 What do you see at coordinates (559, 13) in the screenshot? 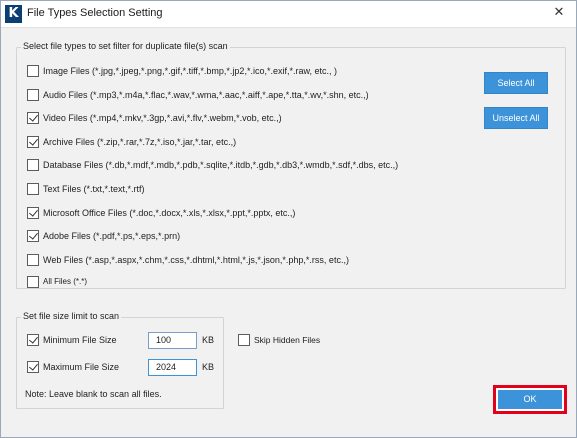
I see `close-icon: ✕` at bounding box center [559, 13].